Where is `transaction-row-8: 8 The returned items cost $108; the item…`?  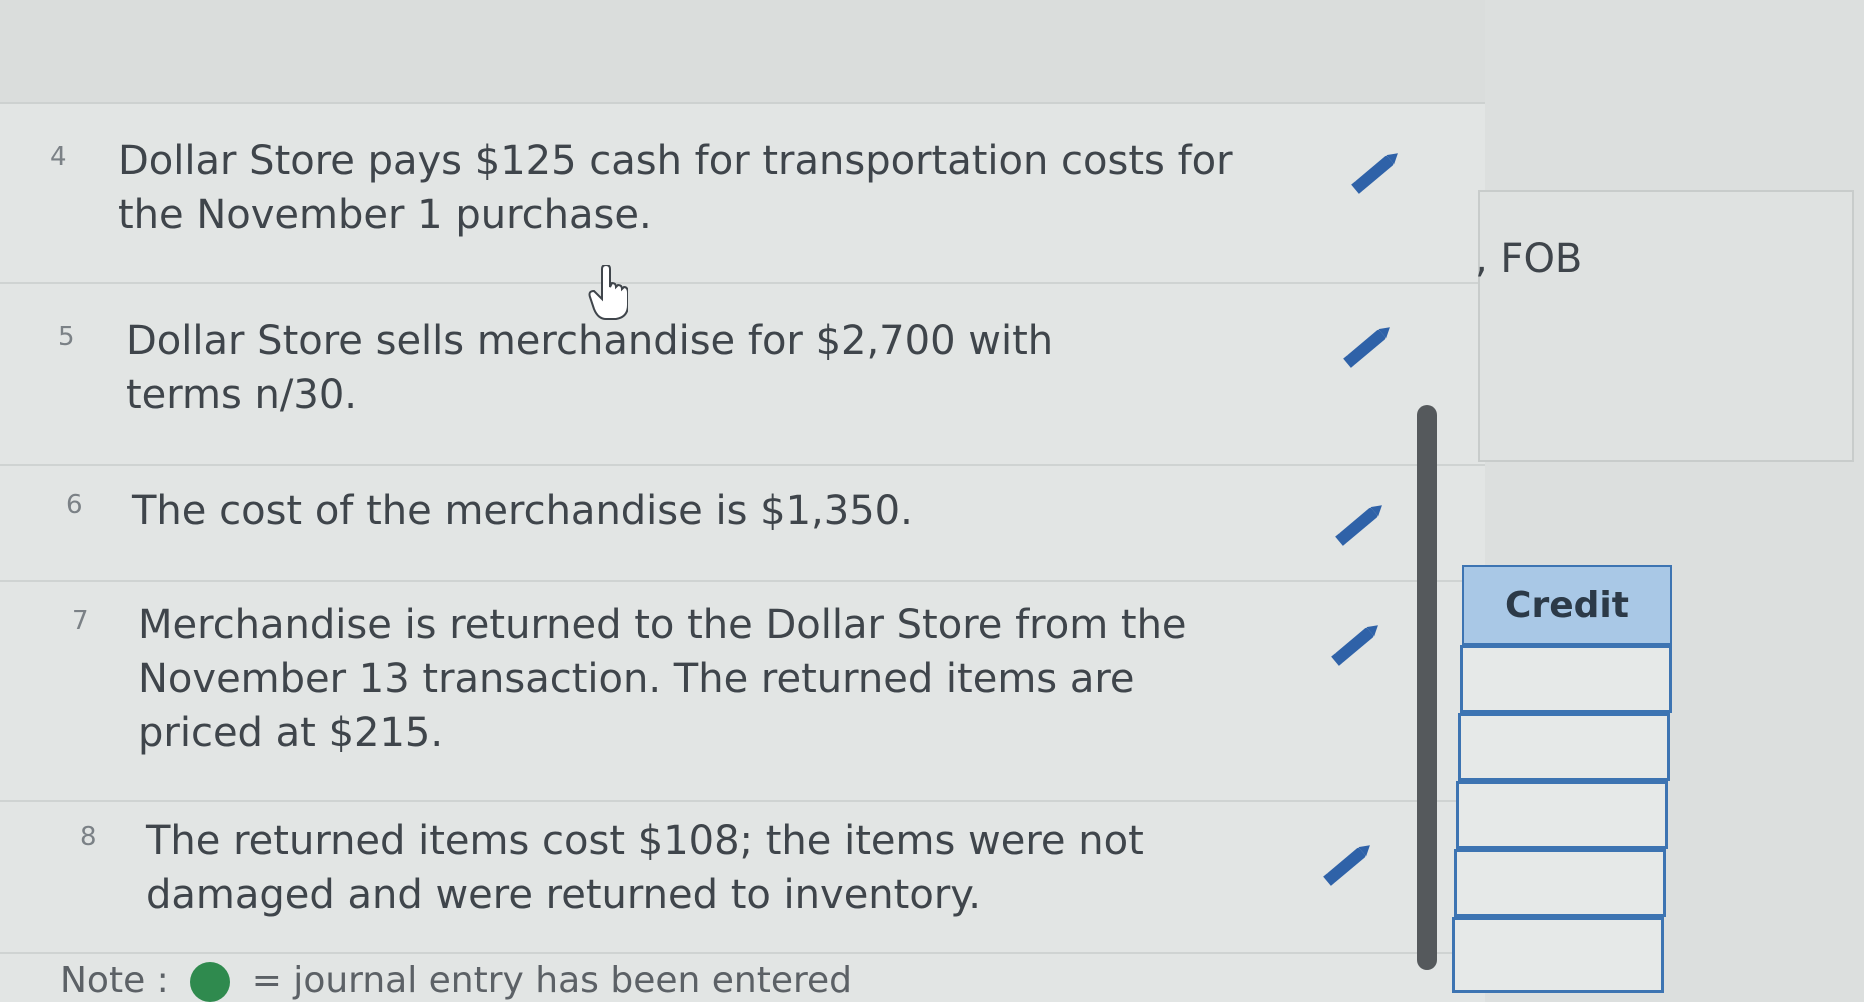
transaction-row-8: 8 The returned items cost $108; the item… is located at coordinates (742, 878).